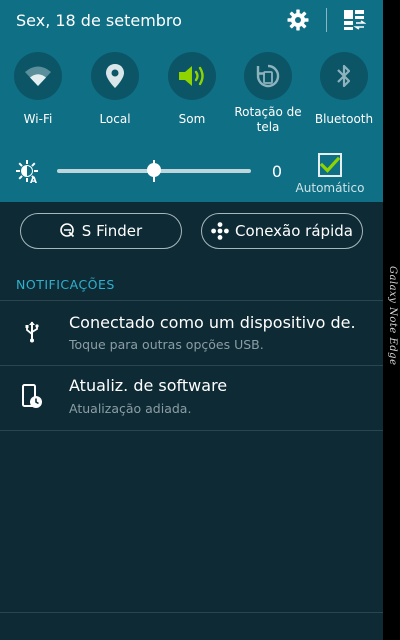 The width and height of the screenshot is (400, 640). I want to click on toggle-label: Wi-Fi, so click(38, 119).